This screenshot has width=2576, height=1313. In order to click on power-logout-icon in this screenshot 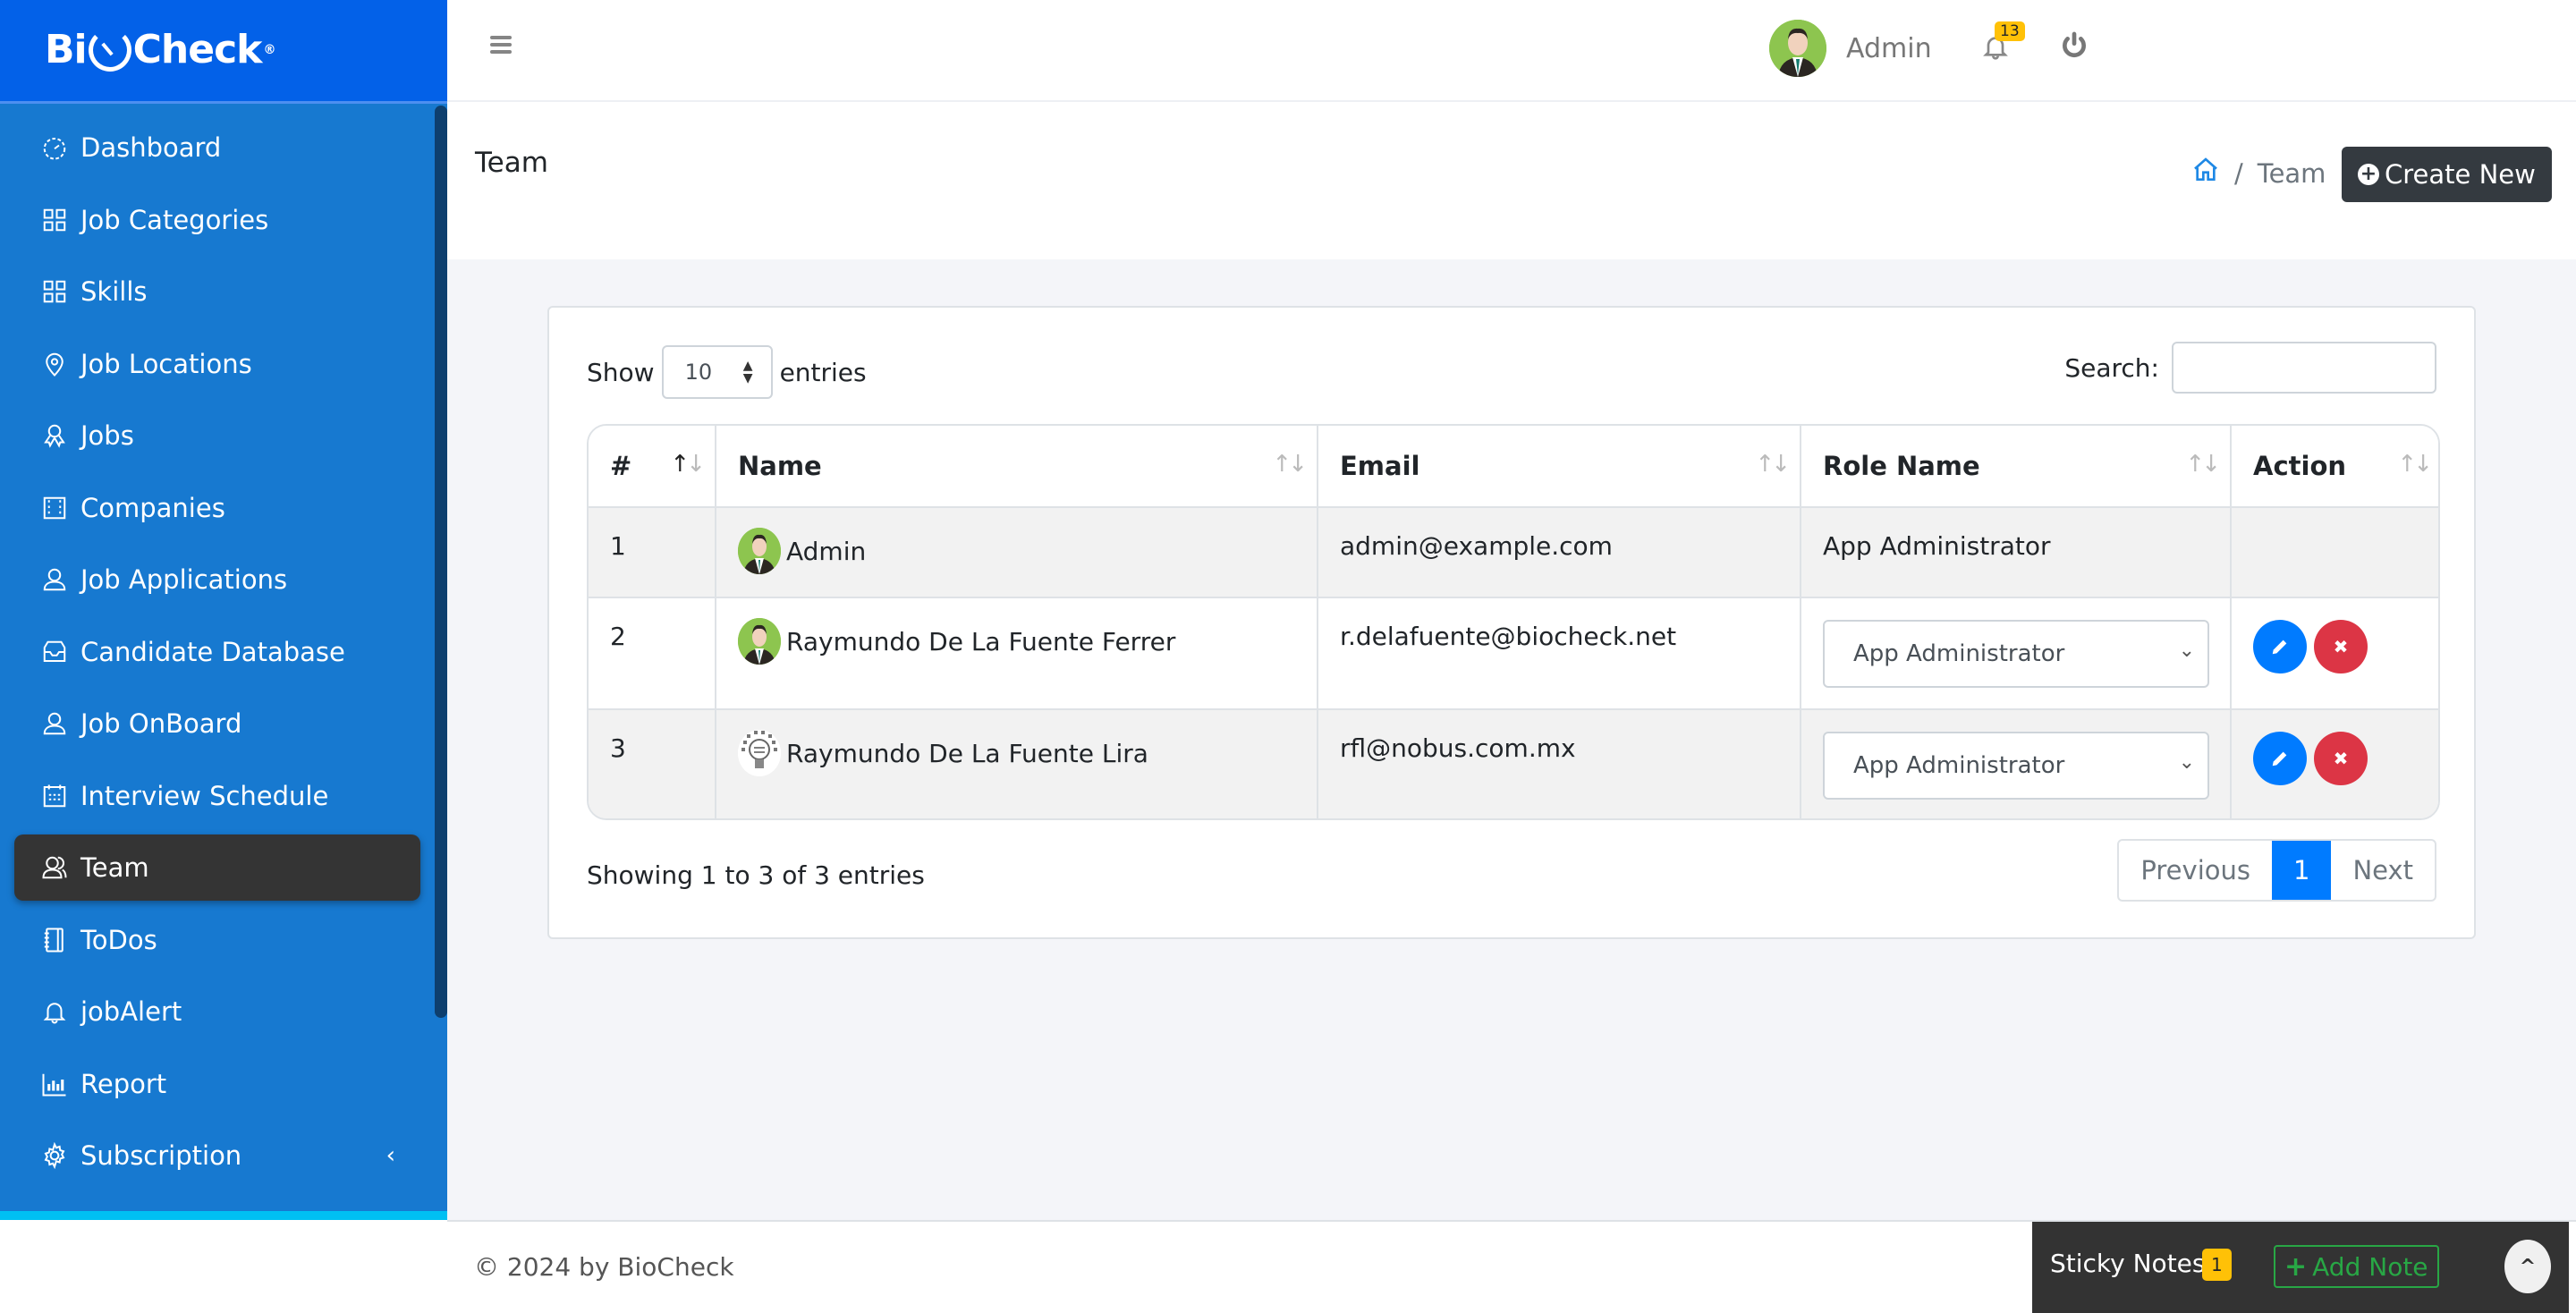, I will do `click(2074, 44)`.